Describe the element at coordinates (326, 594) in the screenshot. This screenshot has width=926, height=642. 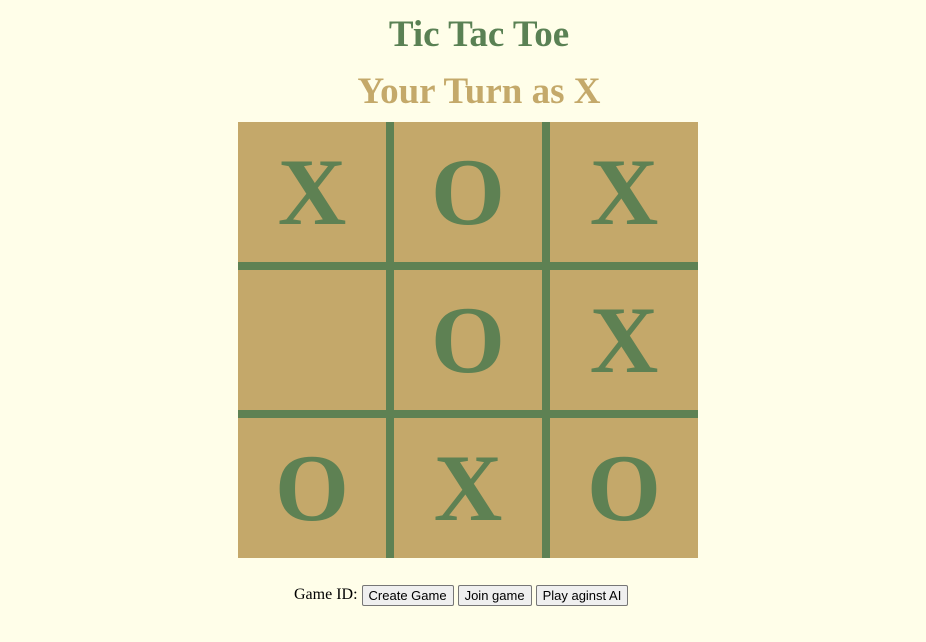
I see `game-id-label: Game ID:` at that location.